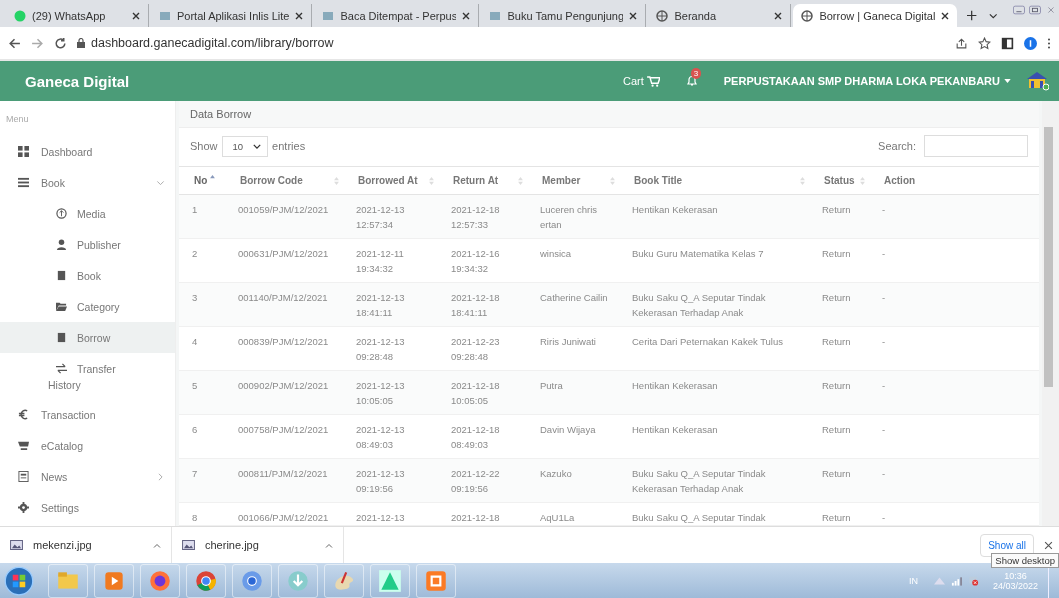 The width and height of the screenshot is (1059, 598). I want to click on table-cell: 2021-12-18 18:41:11, so click(482, 304).